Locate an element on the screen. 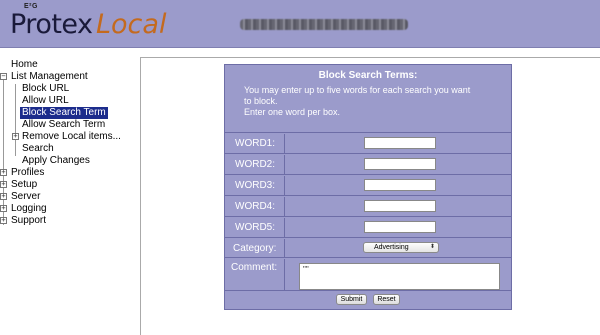 Image resolution: width=600 pixels, height=335 pixels. category-row: Category: Advertising ⬍ is located at coordinates (368, 248).